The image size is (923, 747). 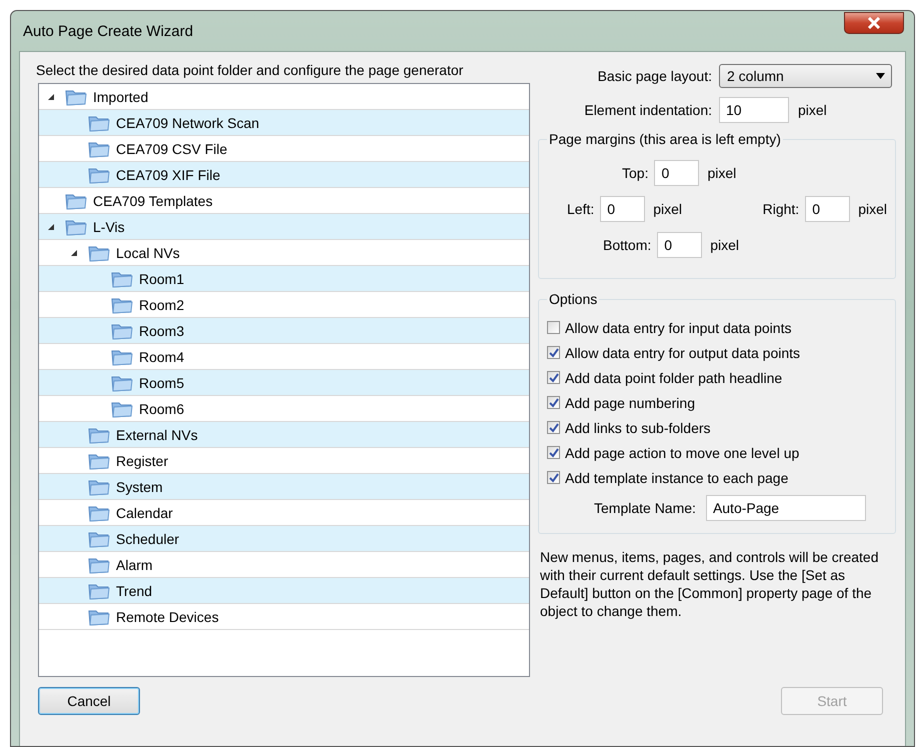 What do you see at coordinates (678, 328) in the screenshot?
I see `checkbox-label: Allow data entry for input data points` at bounding box center [678, 328].